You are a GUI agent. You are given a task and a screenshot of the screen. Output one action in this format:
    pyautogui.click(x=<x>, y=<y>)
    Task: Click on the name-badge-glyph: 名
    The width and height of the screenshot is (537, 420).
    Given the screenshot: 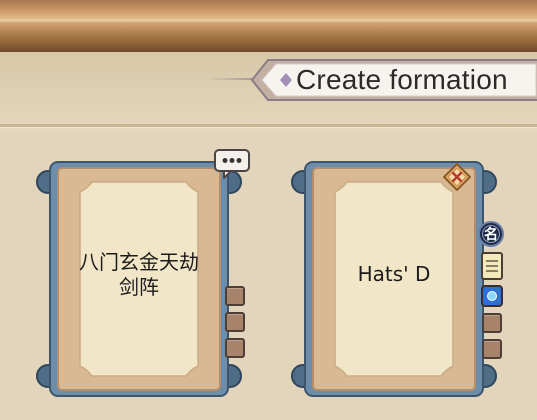 What is the action you would take?
    pyautogui.click(x=491, y=234)
    